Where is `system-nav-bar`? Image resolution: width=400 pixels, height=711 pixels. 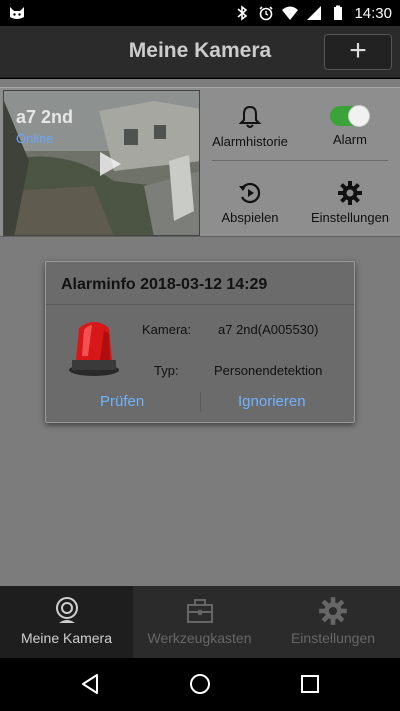
system-nav-bar is located at coordinates (200, 684).